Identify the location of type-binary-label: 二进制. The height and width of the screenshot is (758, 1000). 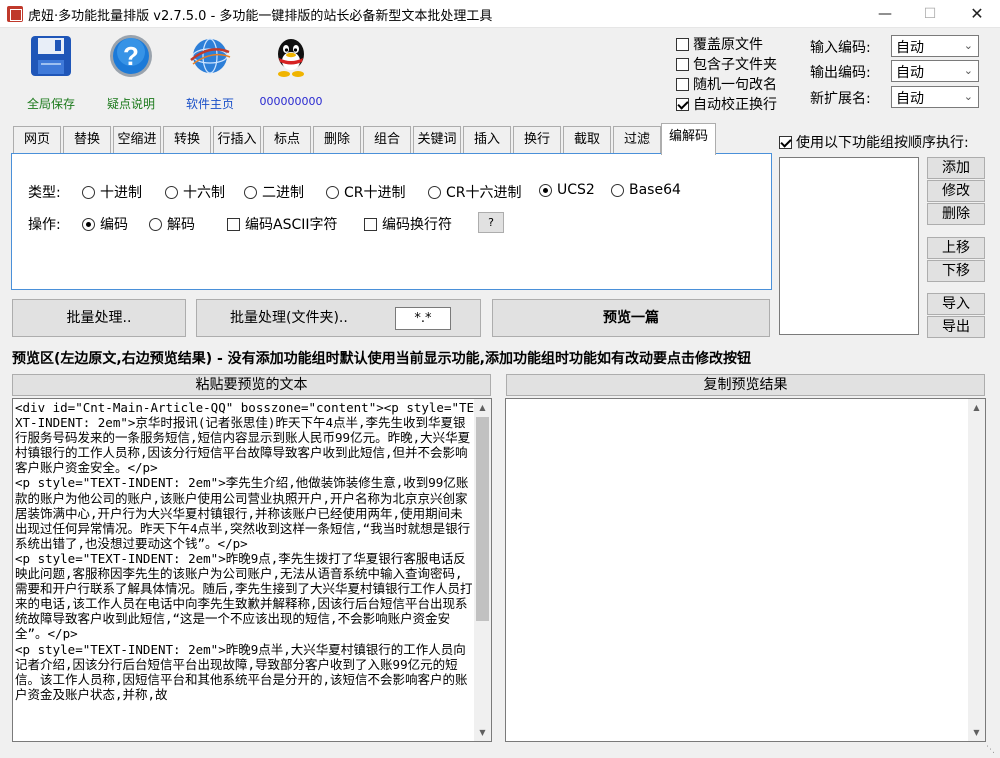
(283, 193).